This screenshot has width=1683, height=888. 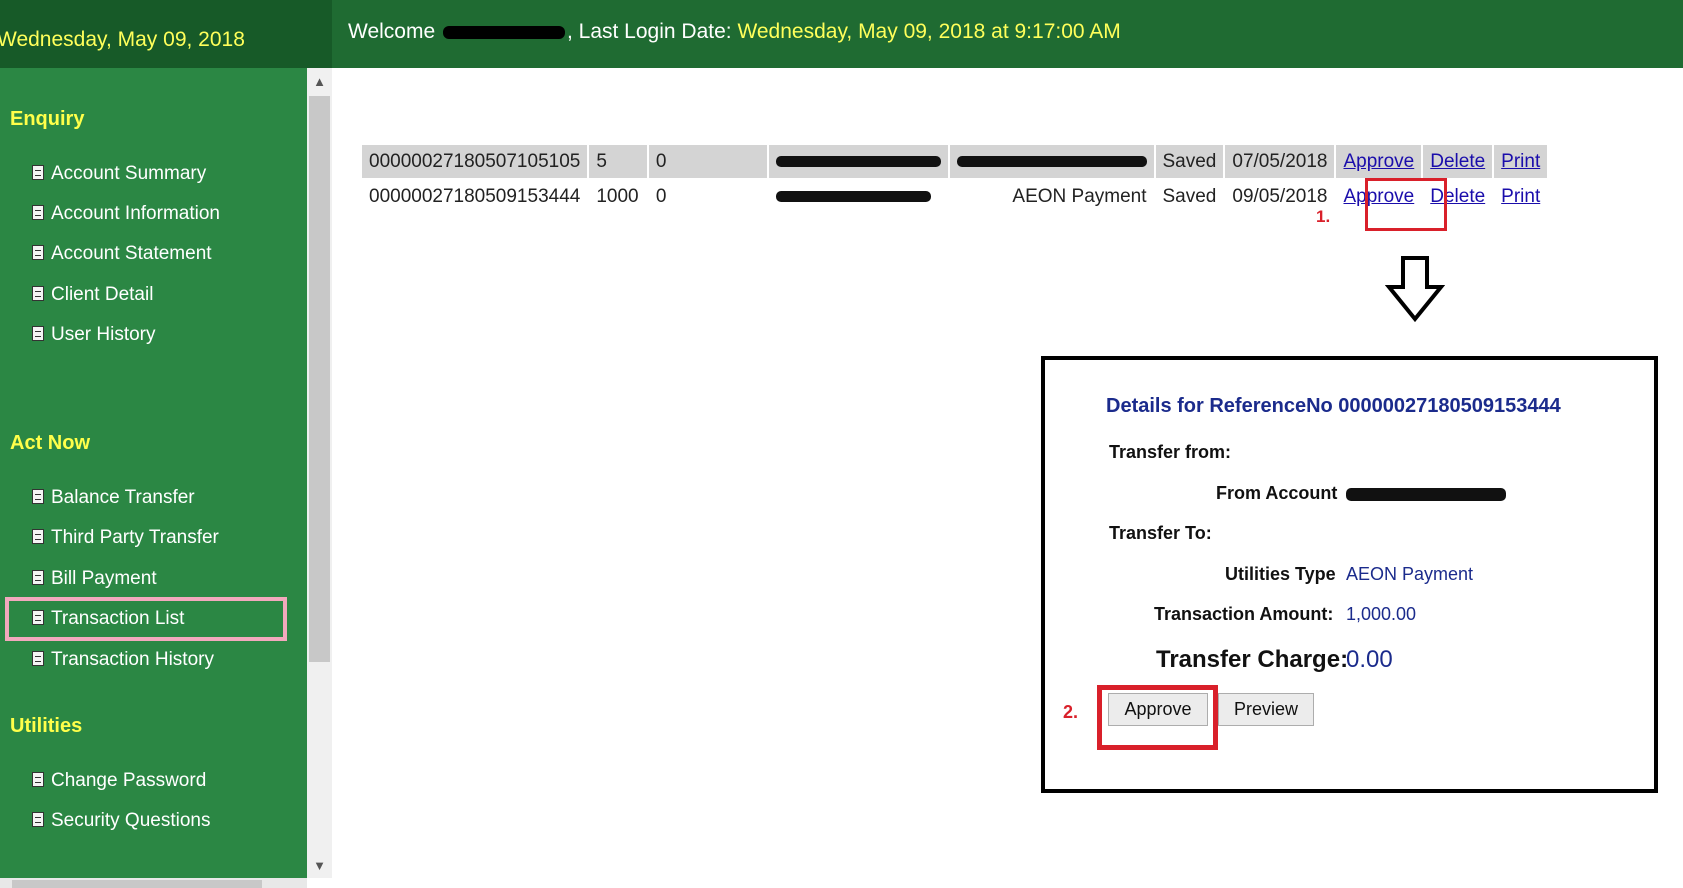 I want to click on current-date: Wednesday, May 09, 2018, so click(x=122, y=39).